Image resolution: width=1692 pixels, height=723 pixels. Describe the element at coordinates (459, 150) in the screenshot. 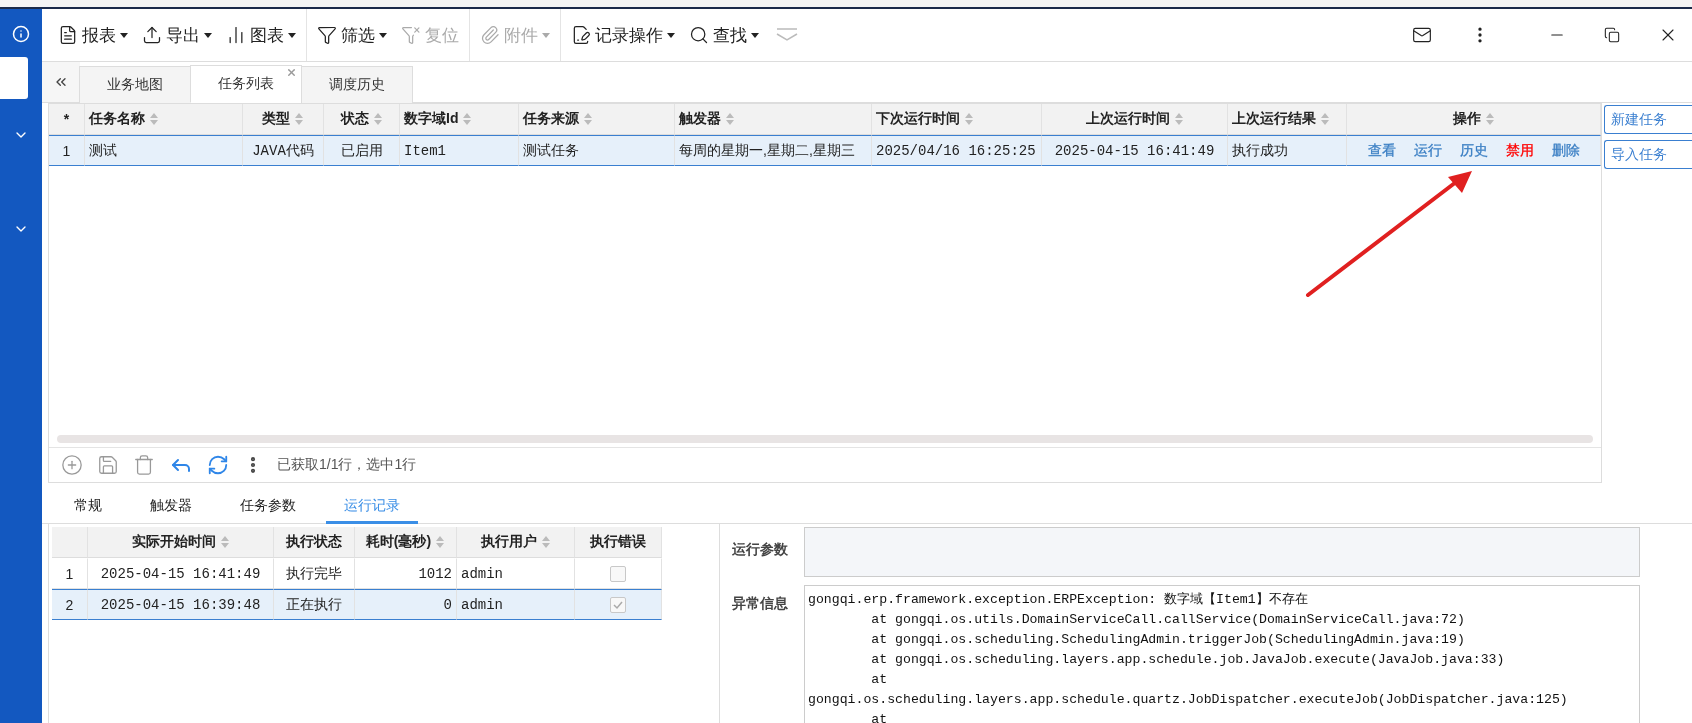

I see `table-cell: Item1` at that location.